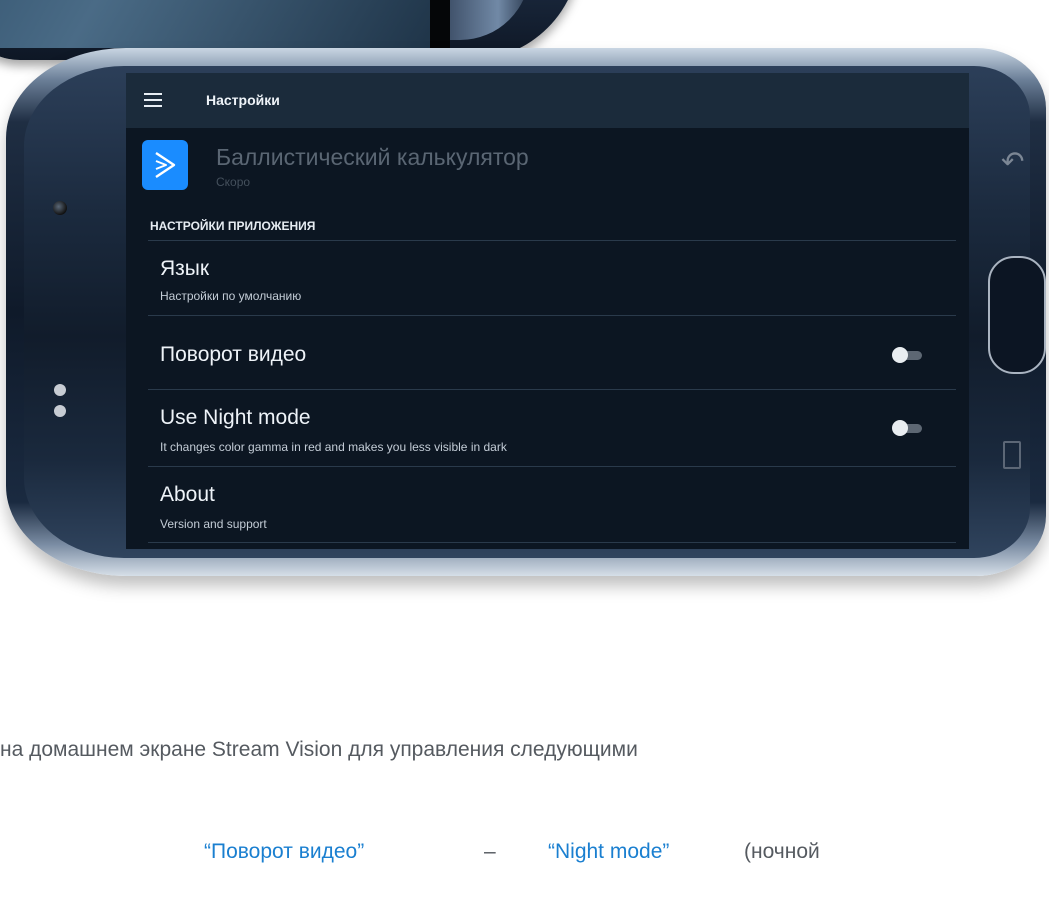 This screenshot has height=908, width=1049. Describe the element at coordinates (231, 296) in the screenshot. I see `setting-subtitle: Настройки по умолчанию` at that location.